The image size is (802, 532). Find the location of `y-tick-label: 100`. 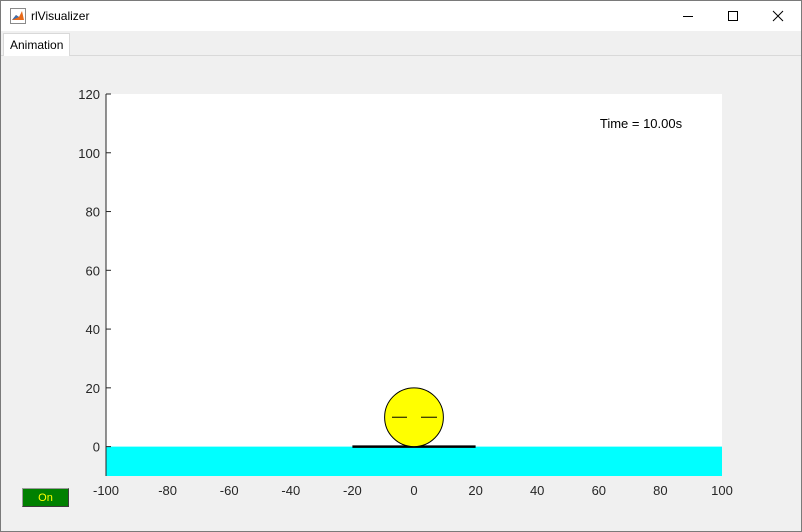

y-tick-label: 100 is located at coordinates (89, 153).